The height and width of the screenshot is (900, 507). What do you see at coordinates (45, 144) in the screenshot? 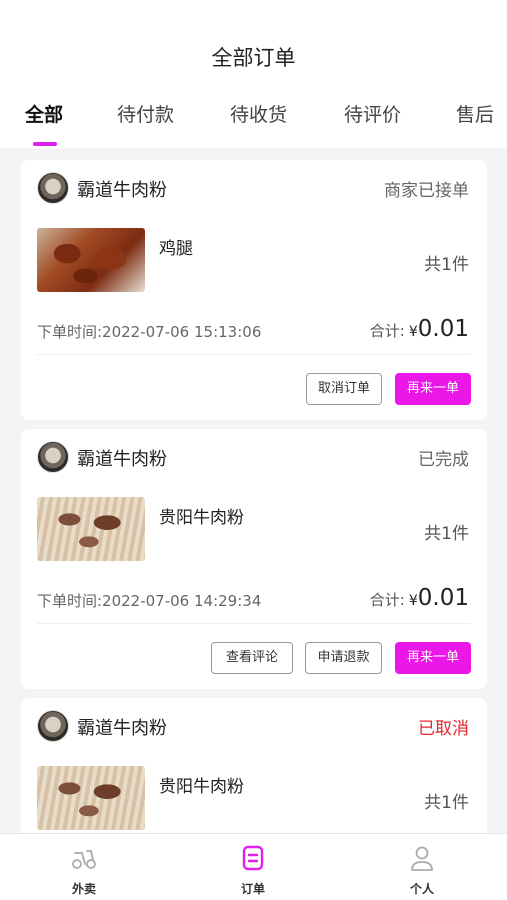
I see `active-tab-indicator` at bounding box center [45, 144].